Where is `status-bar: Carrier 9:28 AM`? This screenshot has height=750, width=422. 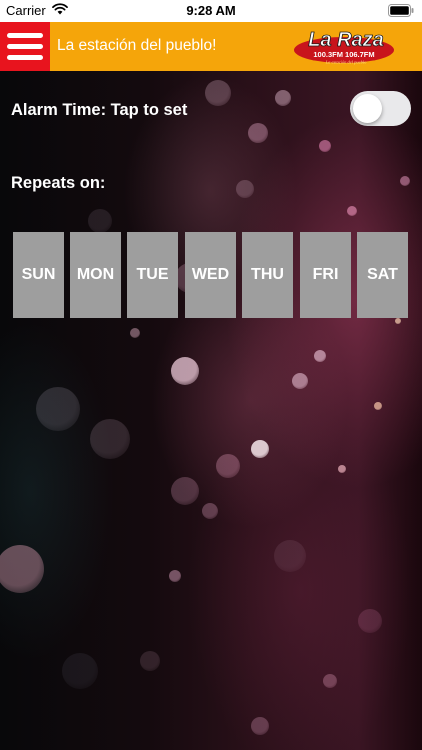 status-bar: Carrier 9:28 AM is located at coordinates (211, 11).